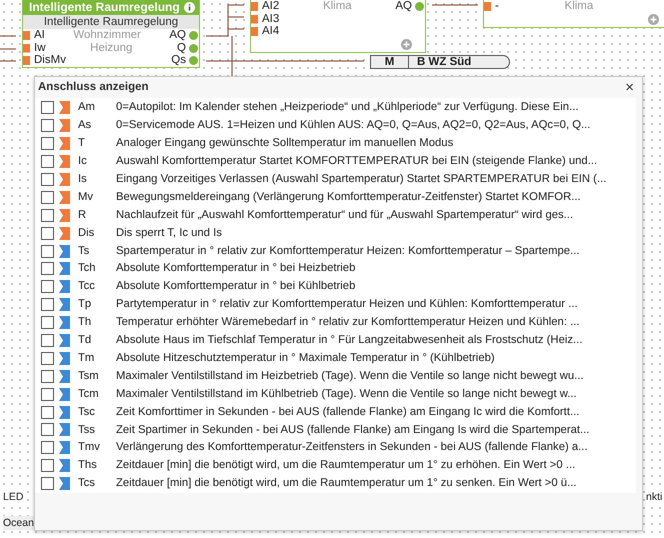 The height and width of the screenshot is (538, 664). Describe the element at coordinates (654, 497) in the screenshot. I see `tag-label: nkti` at that location.